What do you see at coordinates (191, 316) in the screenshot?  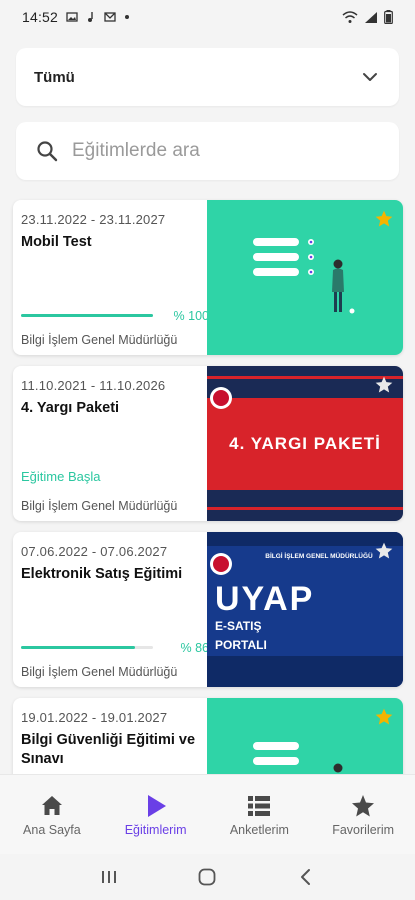 I see `progress-label: % 100` at bounding box center [191, 316].